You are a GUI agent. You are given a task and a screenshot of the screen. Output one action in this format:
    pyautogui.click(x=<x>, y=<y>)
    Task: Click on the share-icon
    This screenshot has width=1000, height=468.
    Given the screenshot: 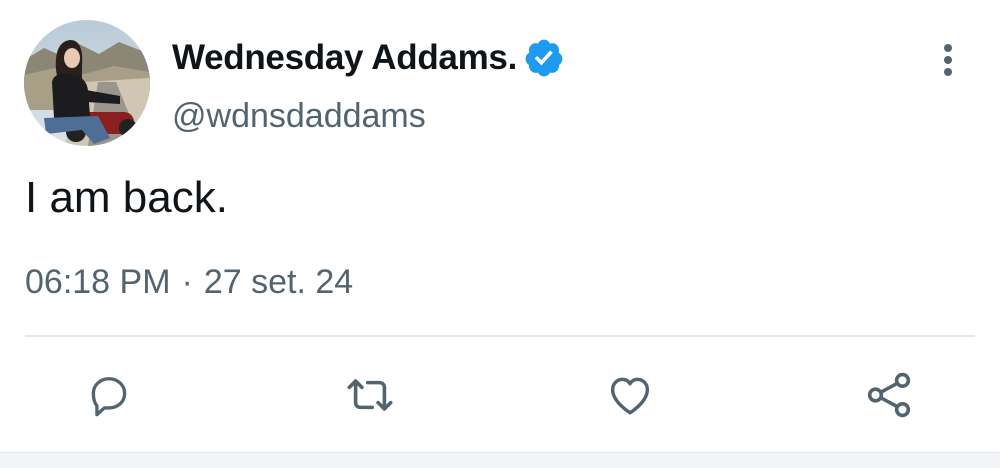 What is the action you would take?
    pyautogui.click(x=889, y=395)
    